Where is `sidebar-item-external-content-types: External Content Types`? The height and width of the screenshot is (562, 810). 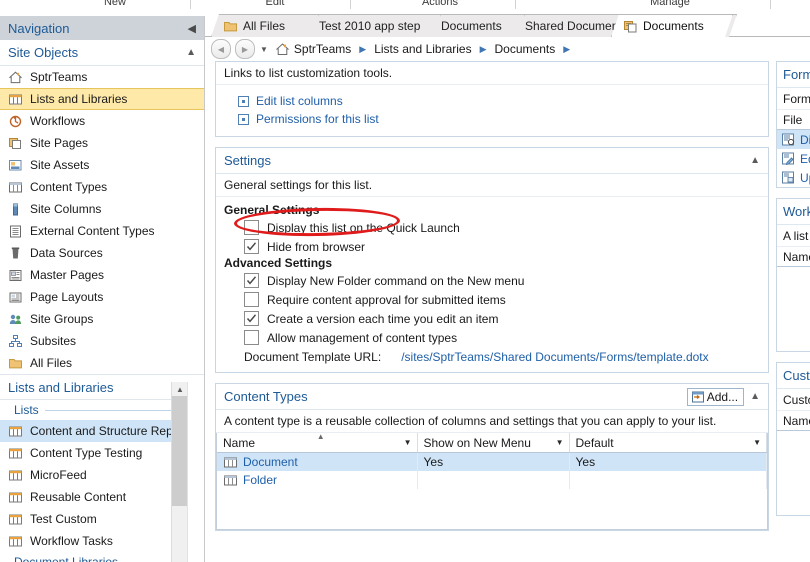
sidebar-item-external-content-types: External Content Types is located at coordinates (102, 231).